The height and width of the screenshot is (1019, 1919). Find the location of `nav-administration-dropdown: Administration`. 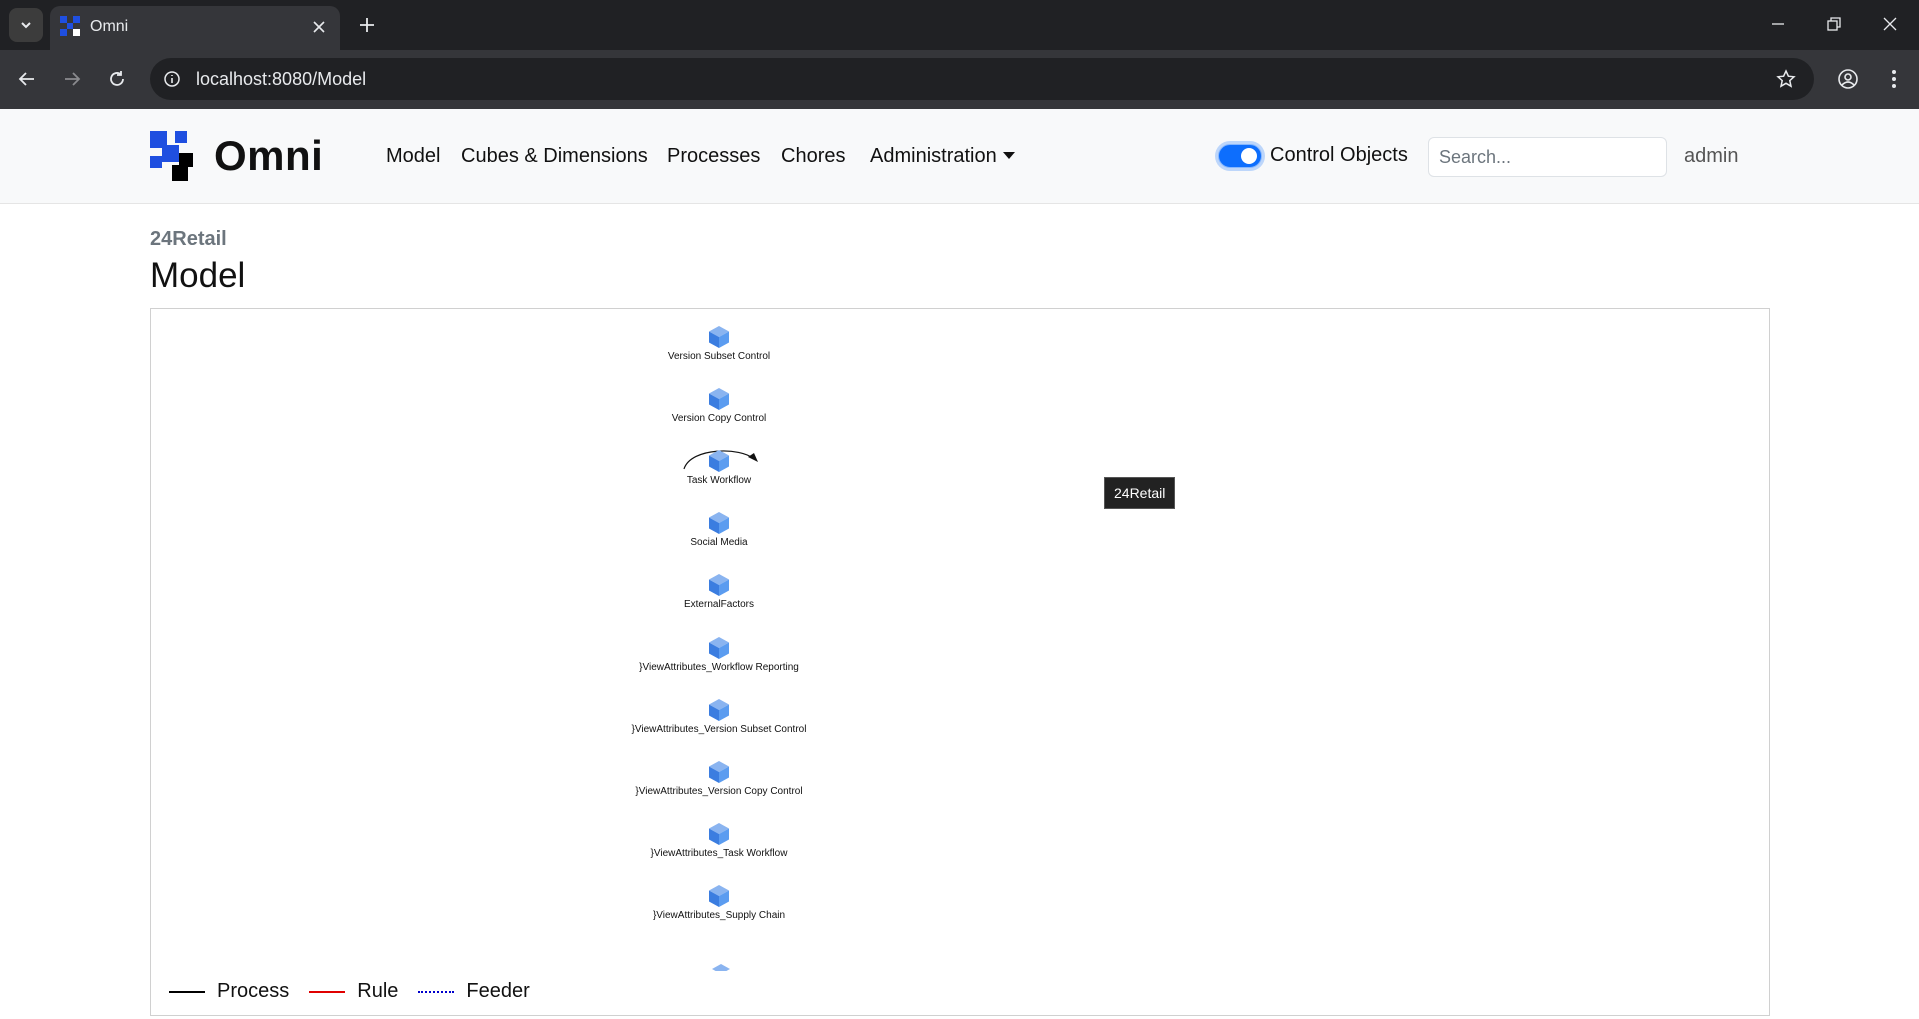

nav-administration-dropdown: Administration is located at coordinates (942, 156).